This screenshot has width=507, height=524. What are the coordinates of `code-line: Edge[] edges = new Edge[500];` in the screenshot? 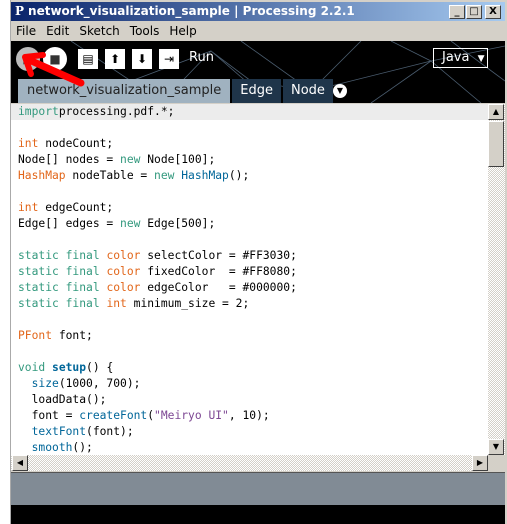 It's located at (249, 224).